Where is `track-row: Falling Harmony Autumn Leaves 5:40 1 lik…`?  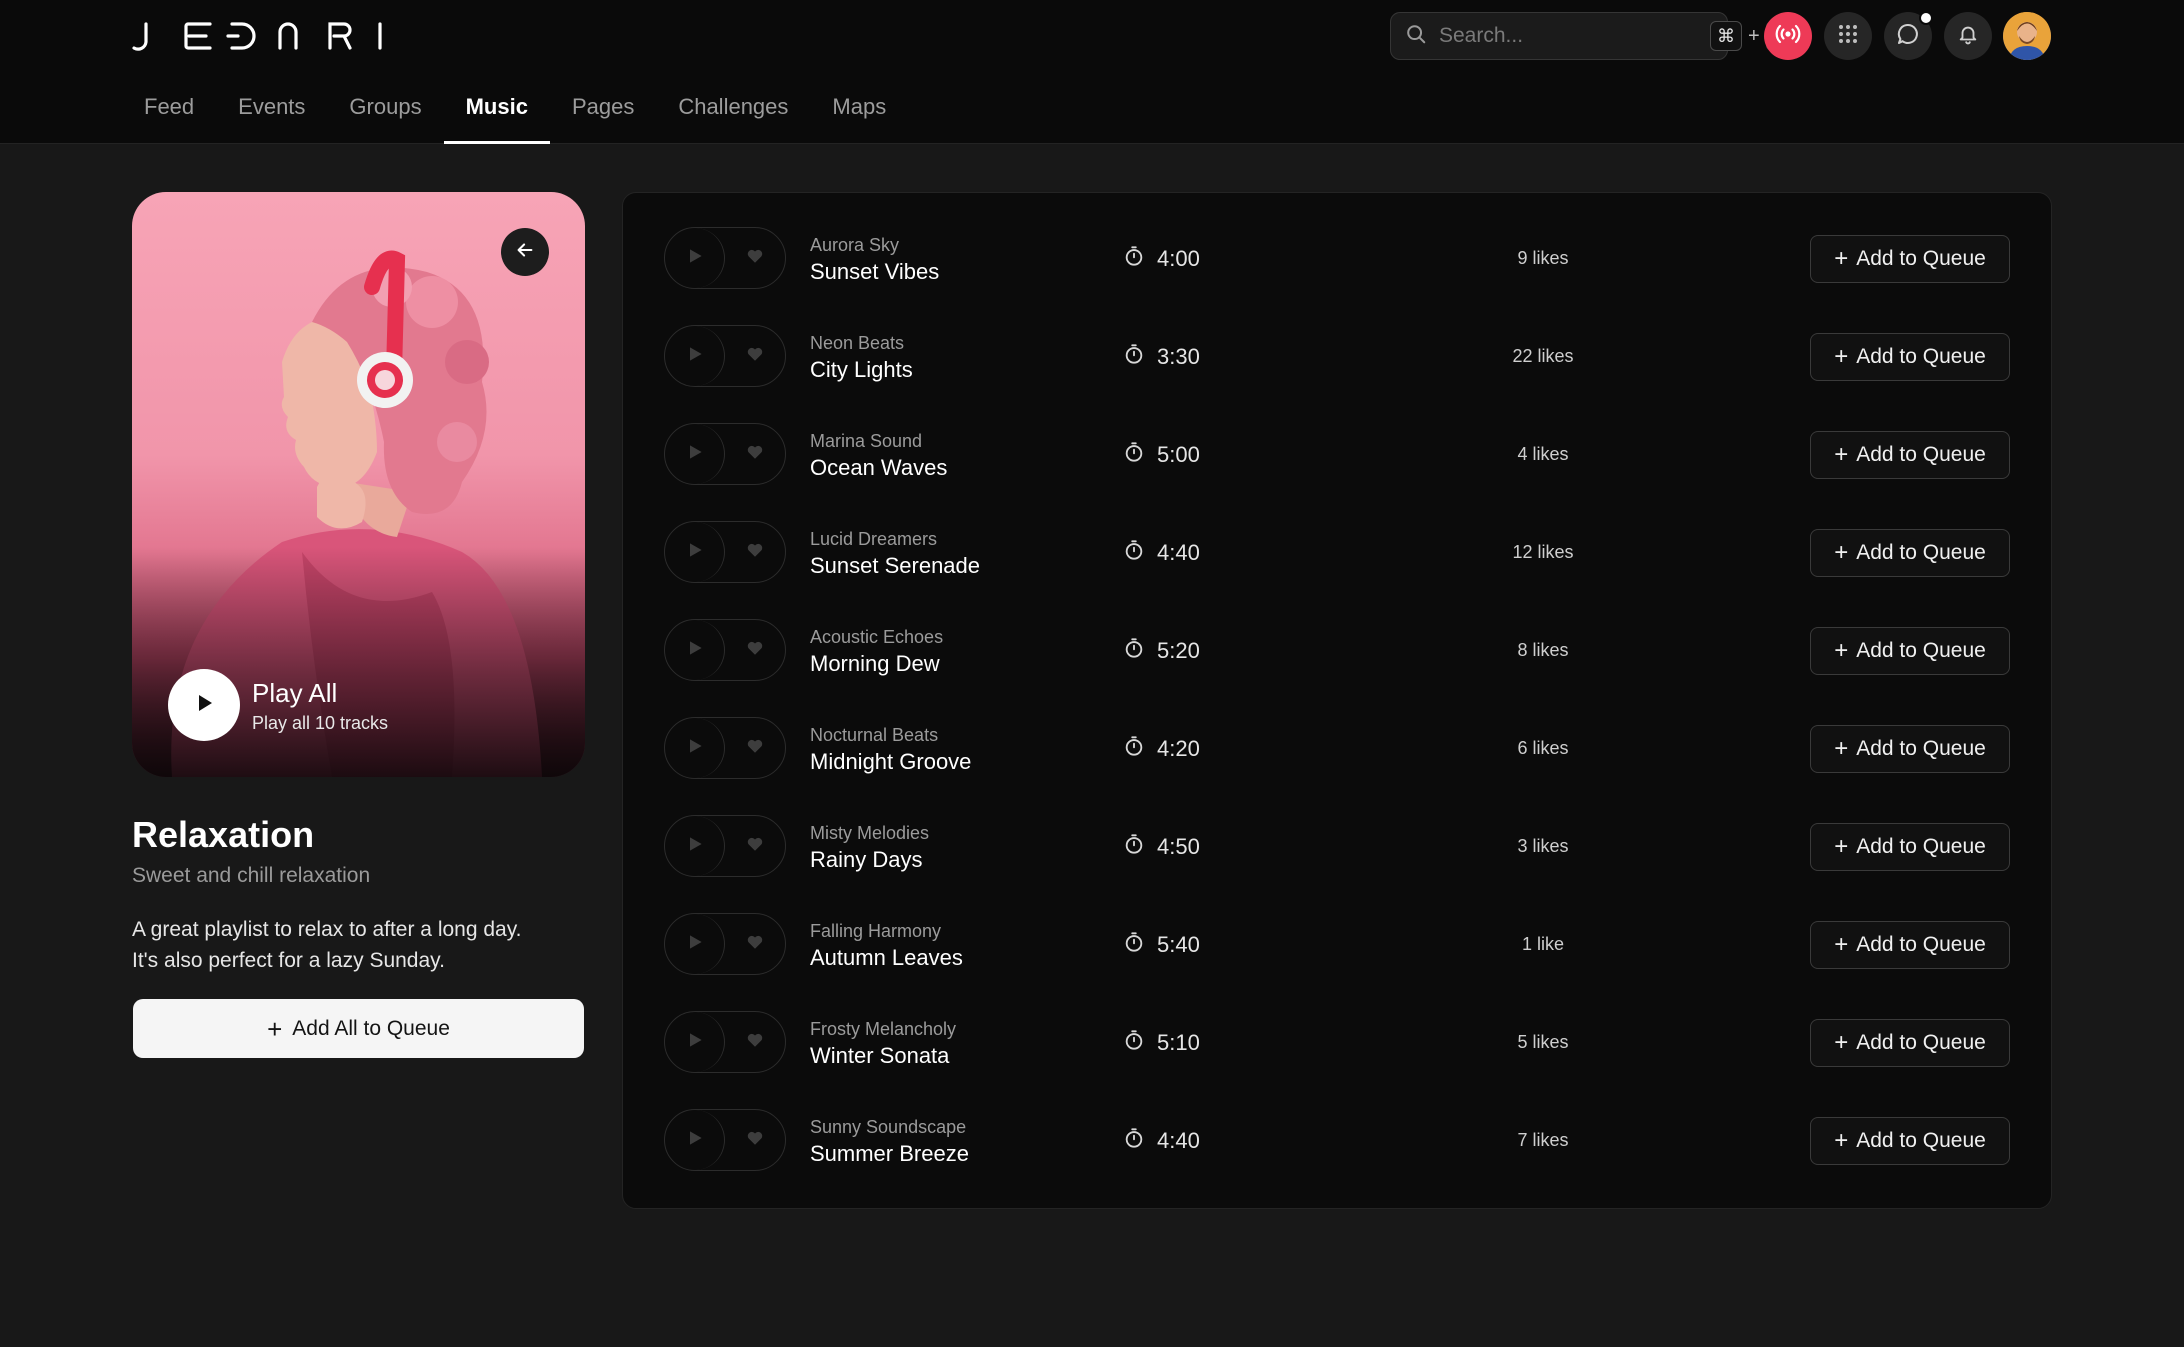 track-row: Falling Harmony Autumn Leaves 5:40 1 lik… is located at coordinates (1338, 928).